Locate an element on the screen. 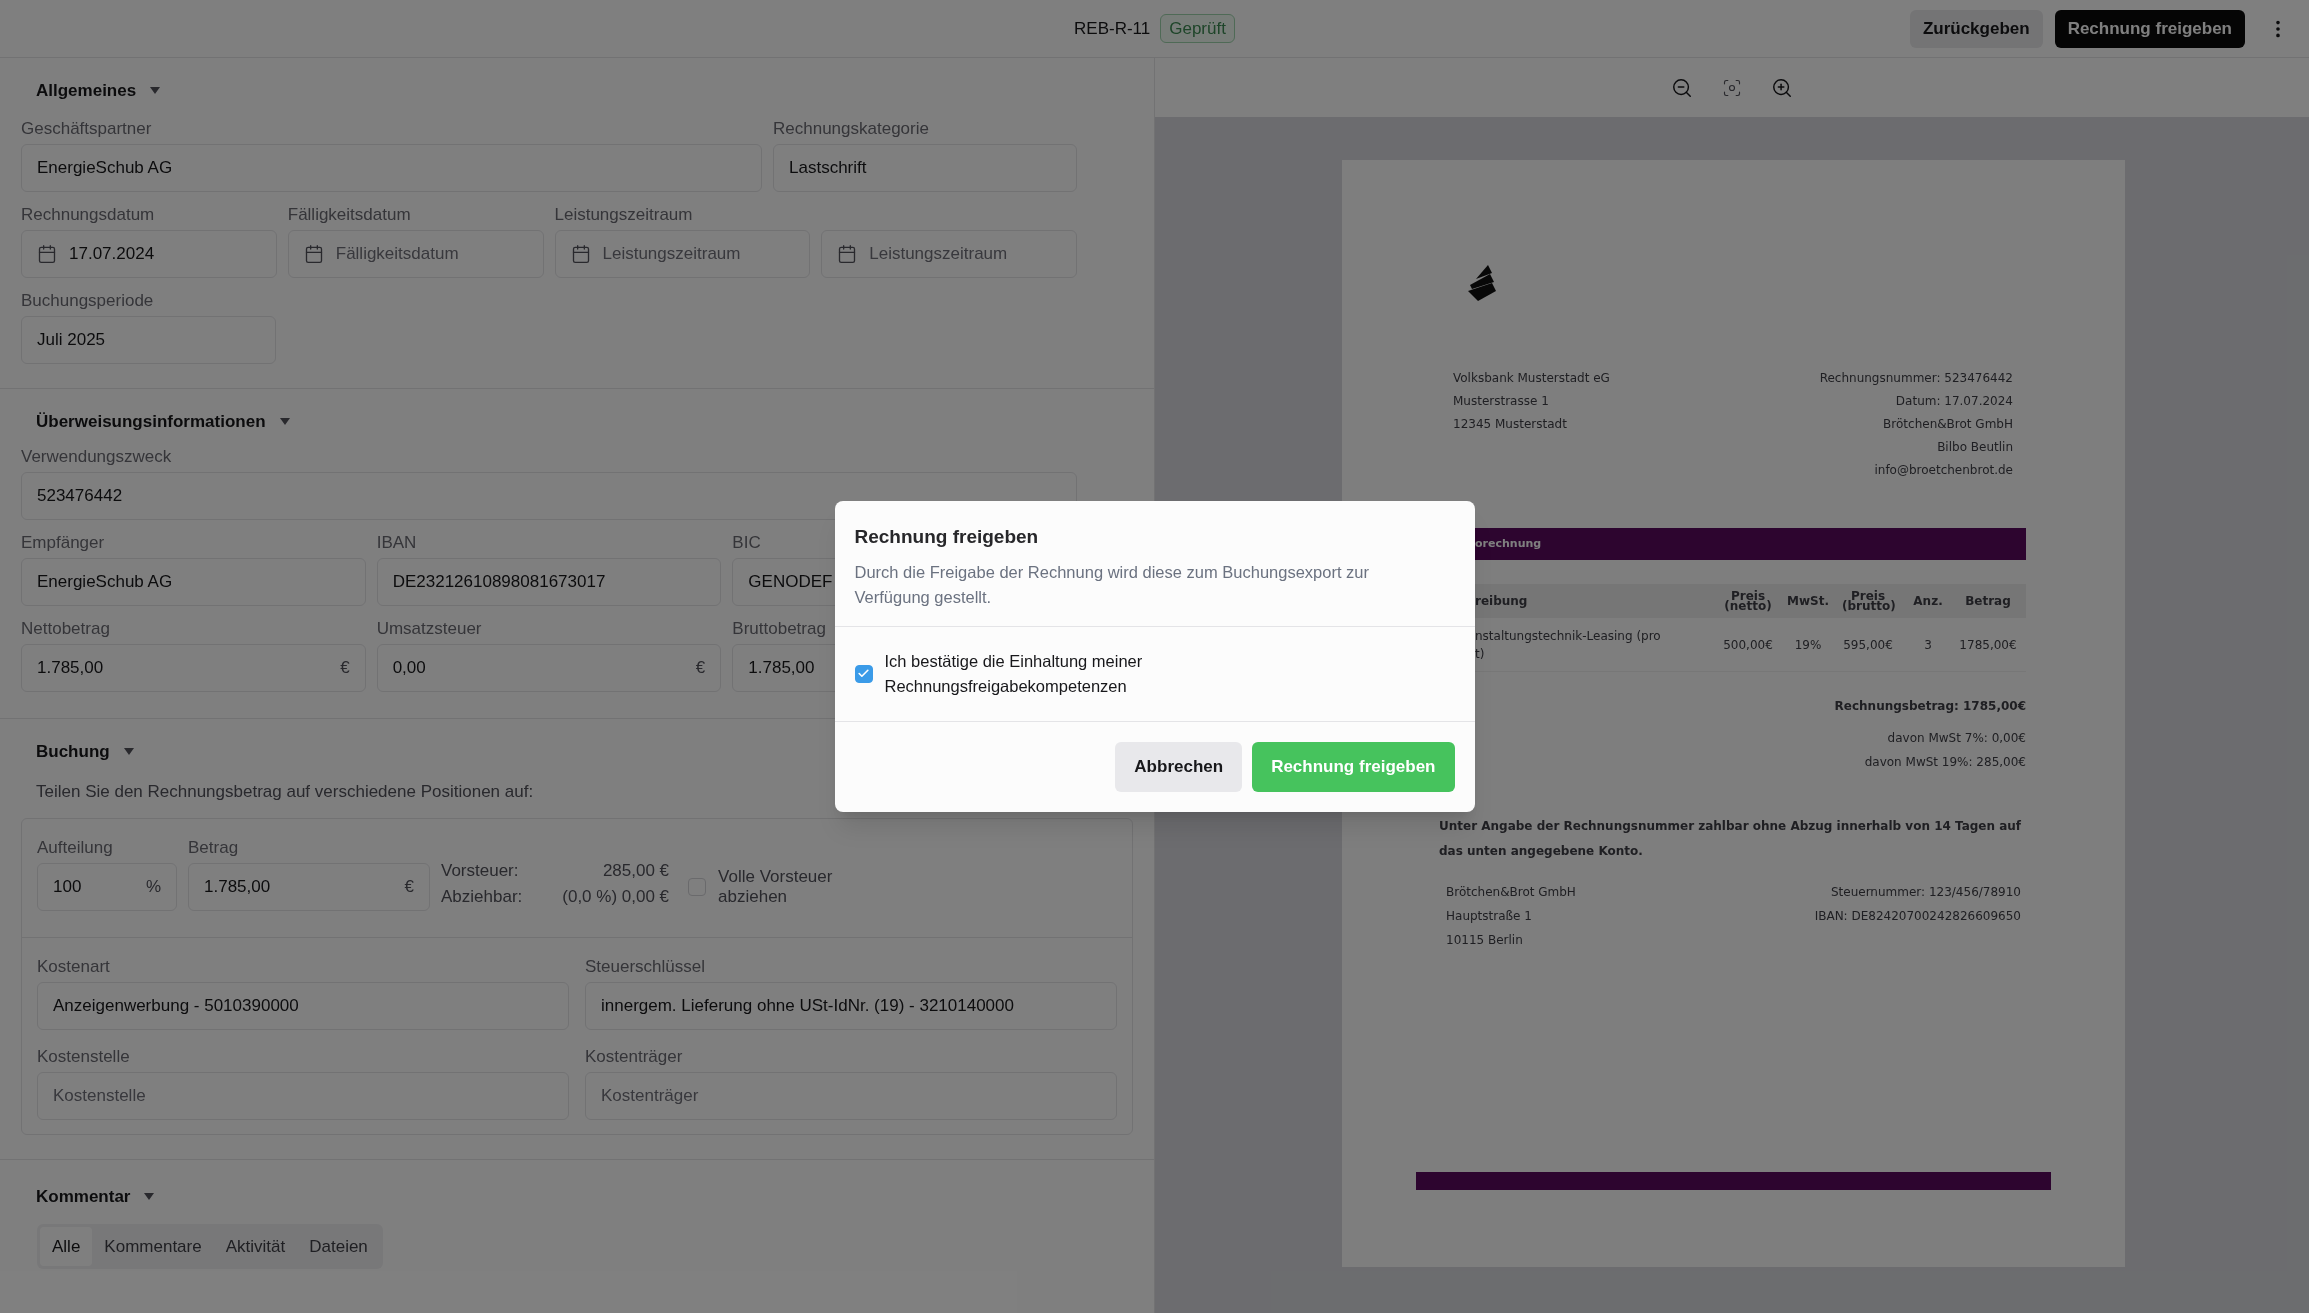  field-label: Steuerschlüssel is located at coordinates (645, 966).